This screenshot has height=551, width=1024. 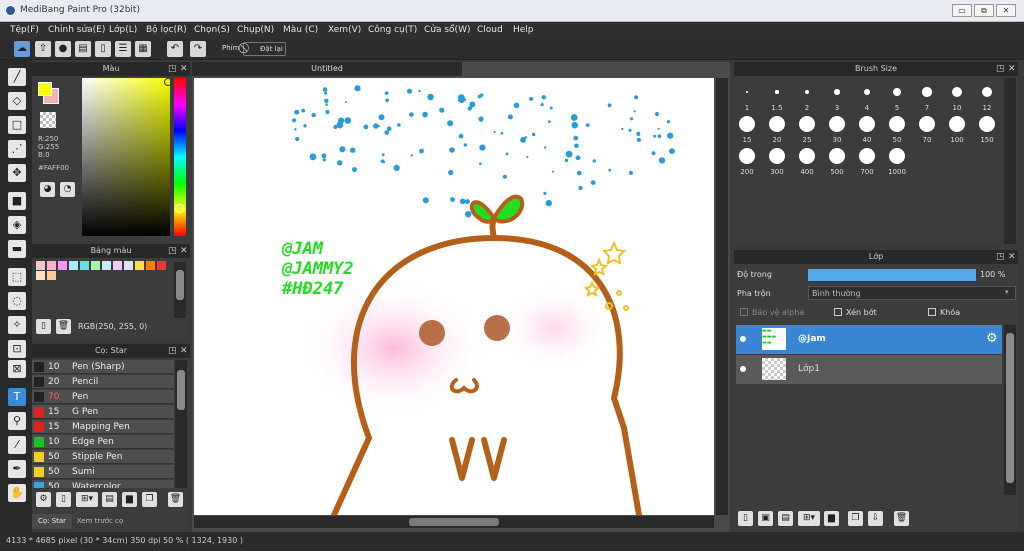 I want to click on undo-icon: ↶, so click(x=175, y=49).